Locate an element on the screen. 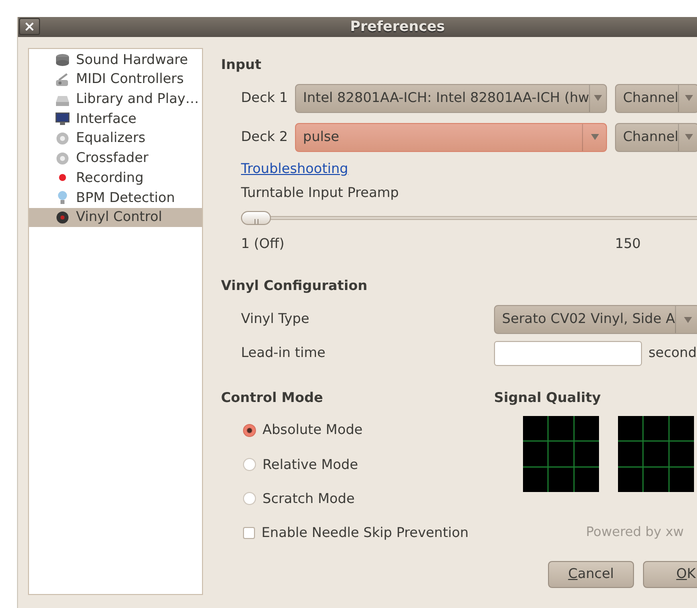 This screenshot has width=697, height=608. device-dropdown: Intel 82801AA-ICH: Intel 82801AA-ICH (hw is located at coordinates (451, 98).